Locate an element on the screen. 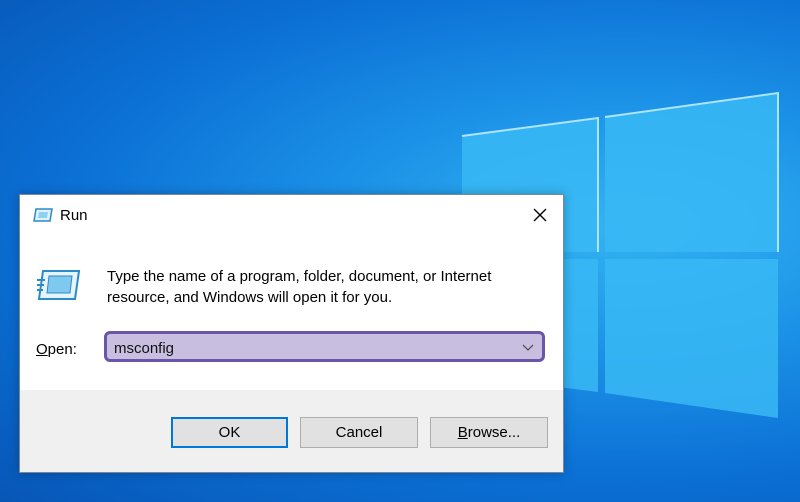 The height and width of the screenshot is (502, 800). ok-button: OK is located at coordinates (229, 432).